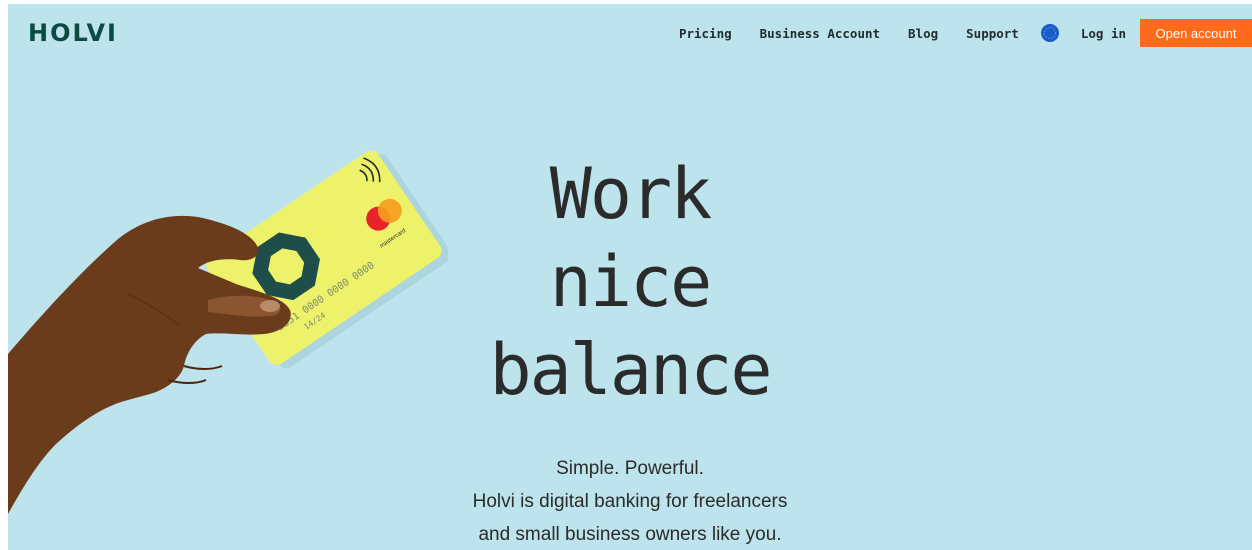  I want to click on login-link: Log in, so click(1103, 33).